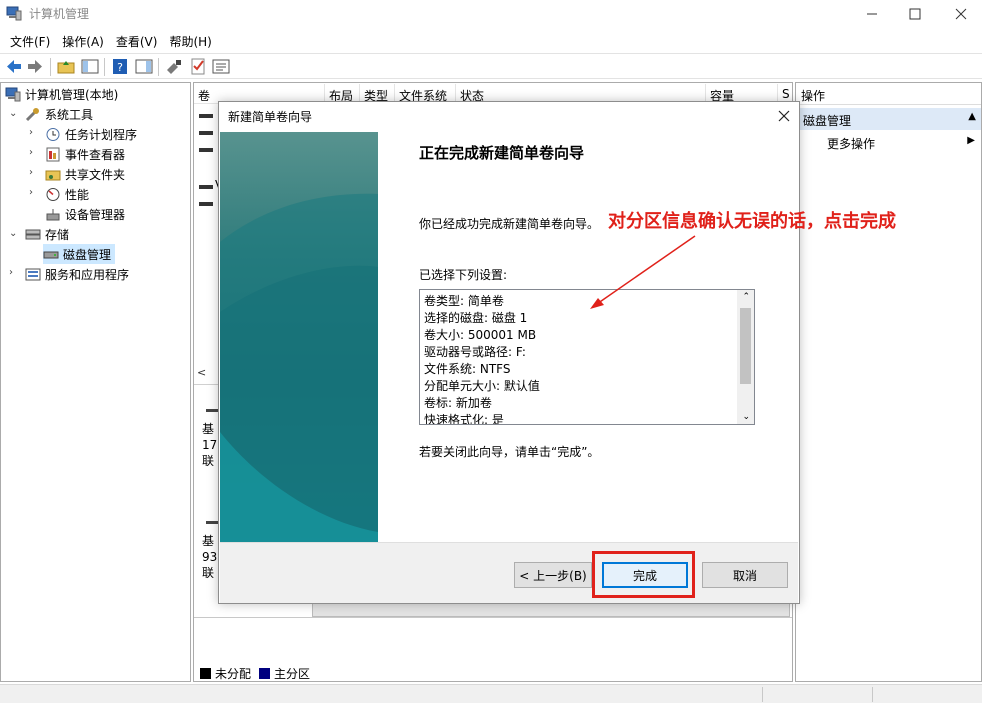 The height and width of the screenshot is (703, 982). I want to click on tree-shared-folders-label: 共享文件夹, so click(95, 174).